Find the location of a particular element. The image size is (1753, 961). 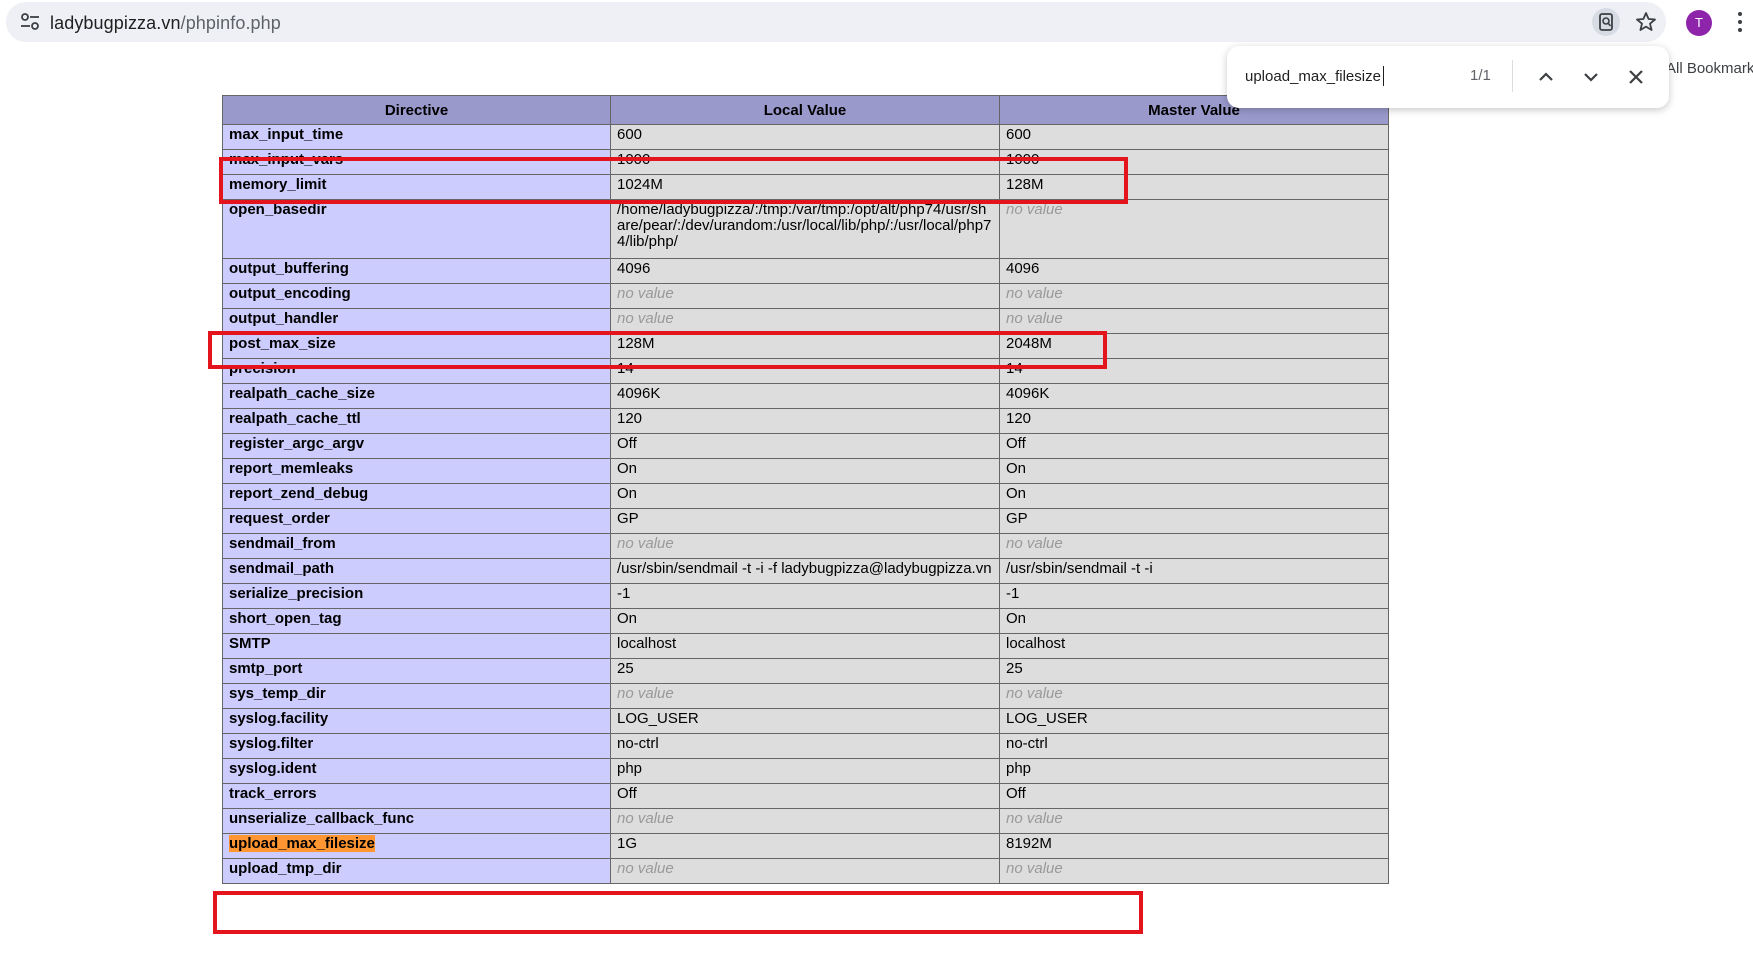

directive-text: output_buffering is located at coordinates (289, 268).